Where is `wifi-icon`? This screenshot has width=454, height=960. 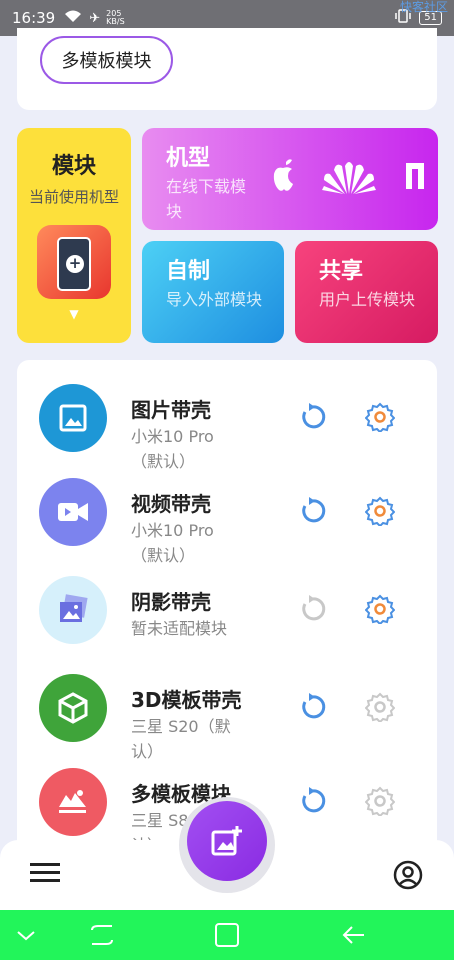 wifi-icon is located at coordinates (73, 18).